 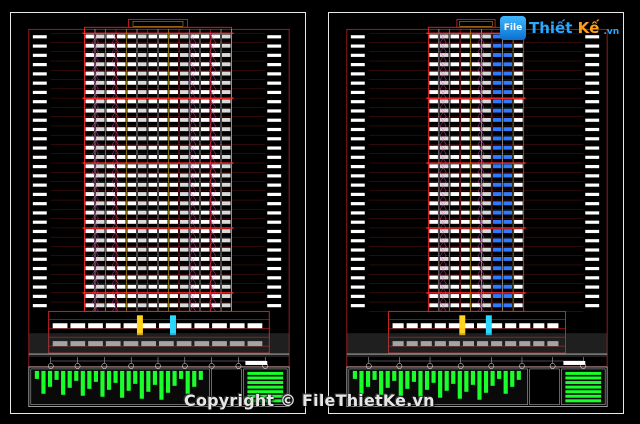 What do you see at coordinates (559, 28) in the screenshot?
I see `site-logo: File Thiết Kế .vn` at bounding box center [559, 28].